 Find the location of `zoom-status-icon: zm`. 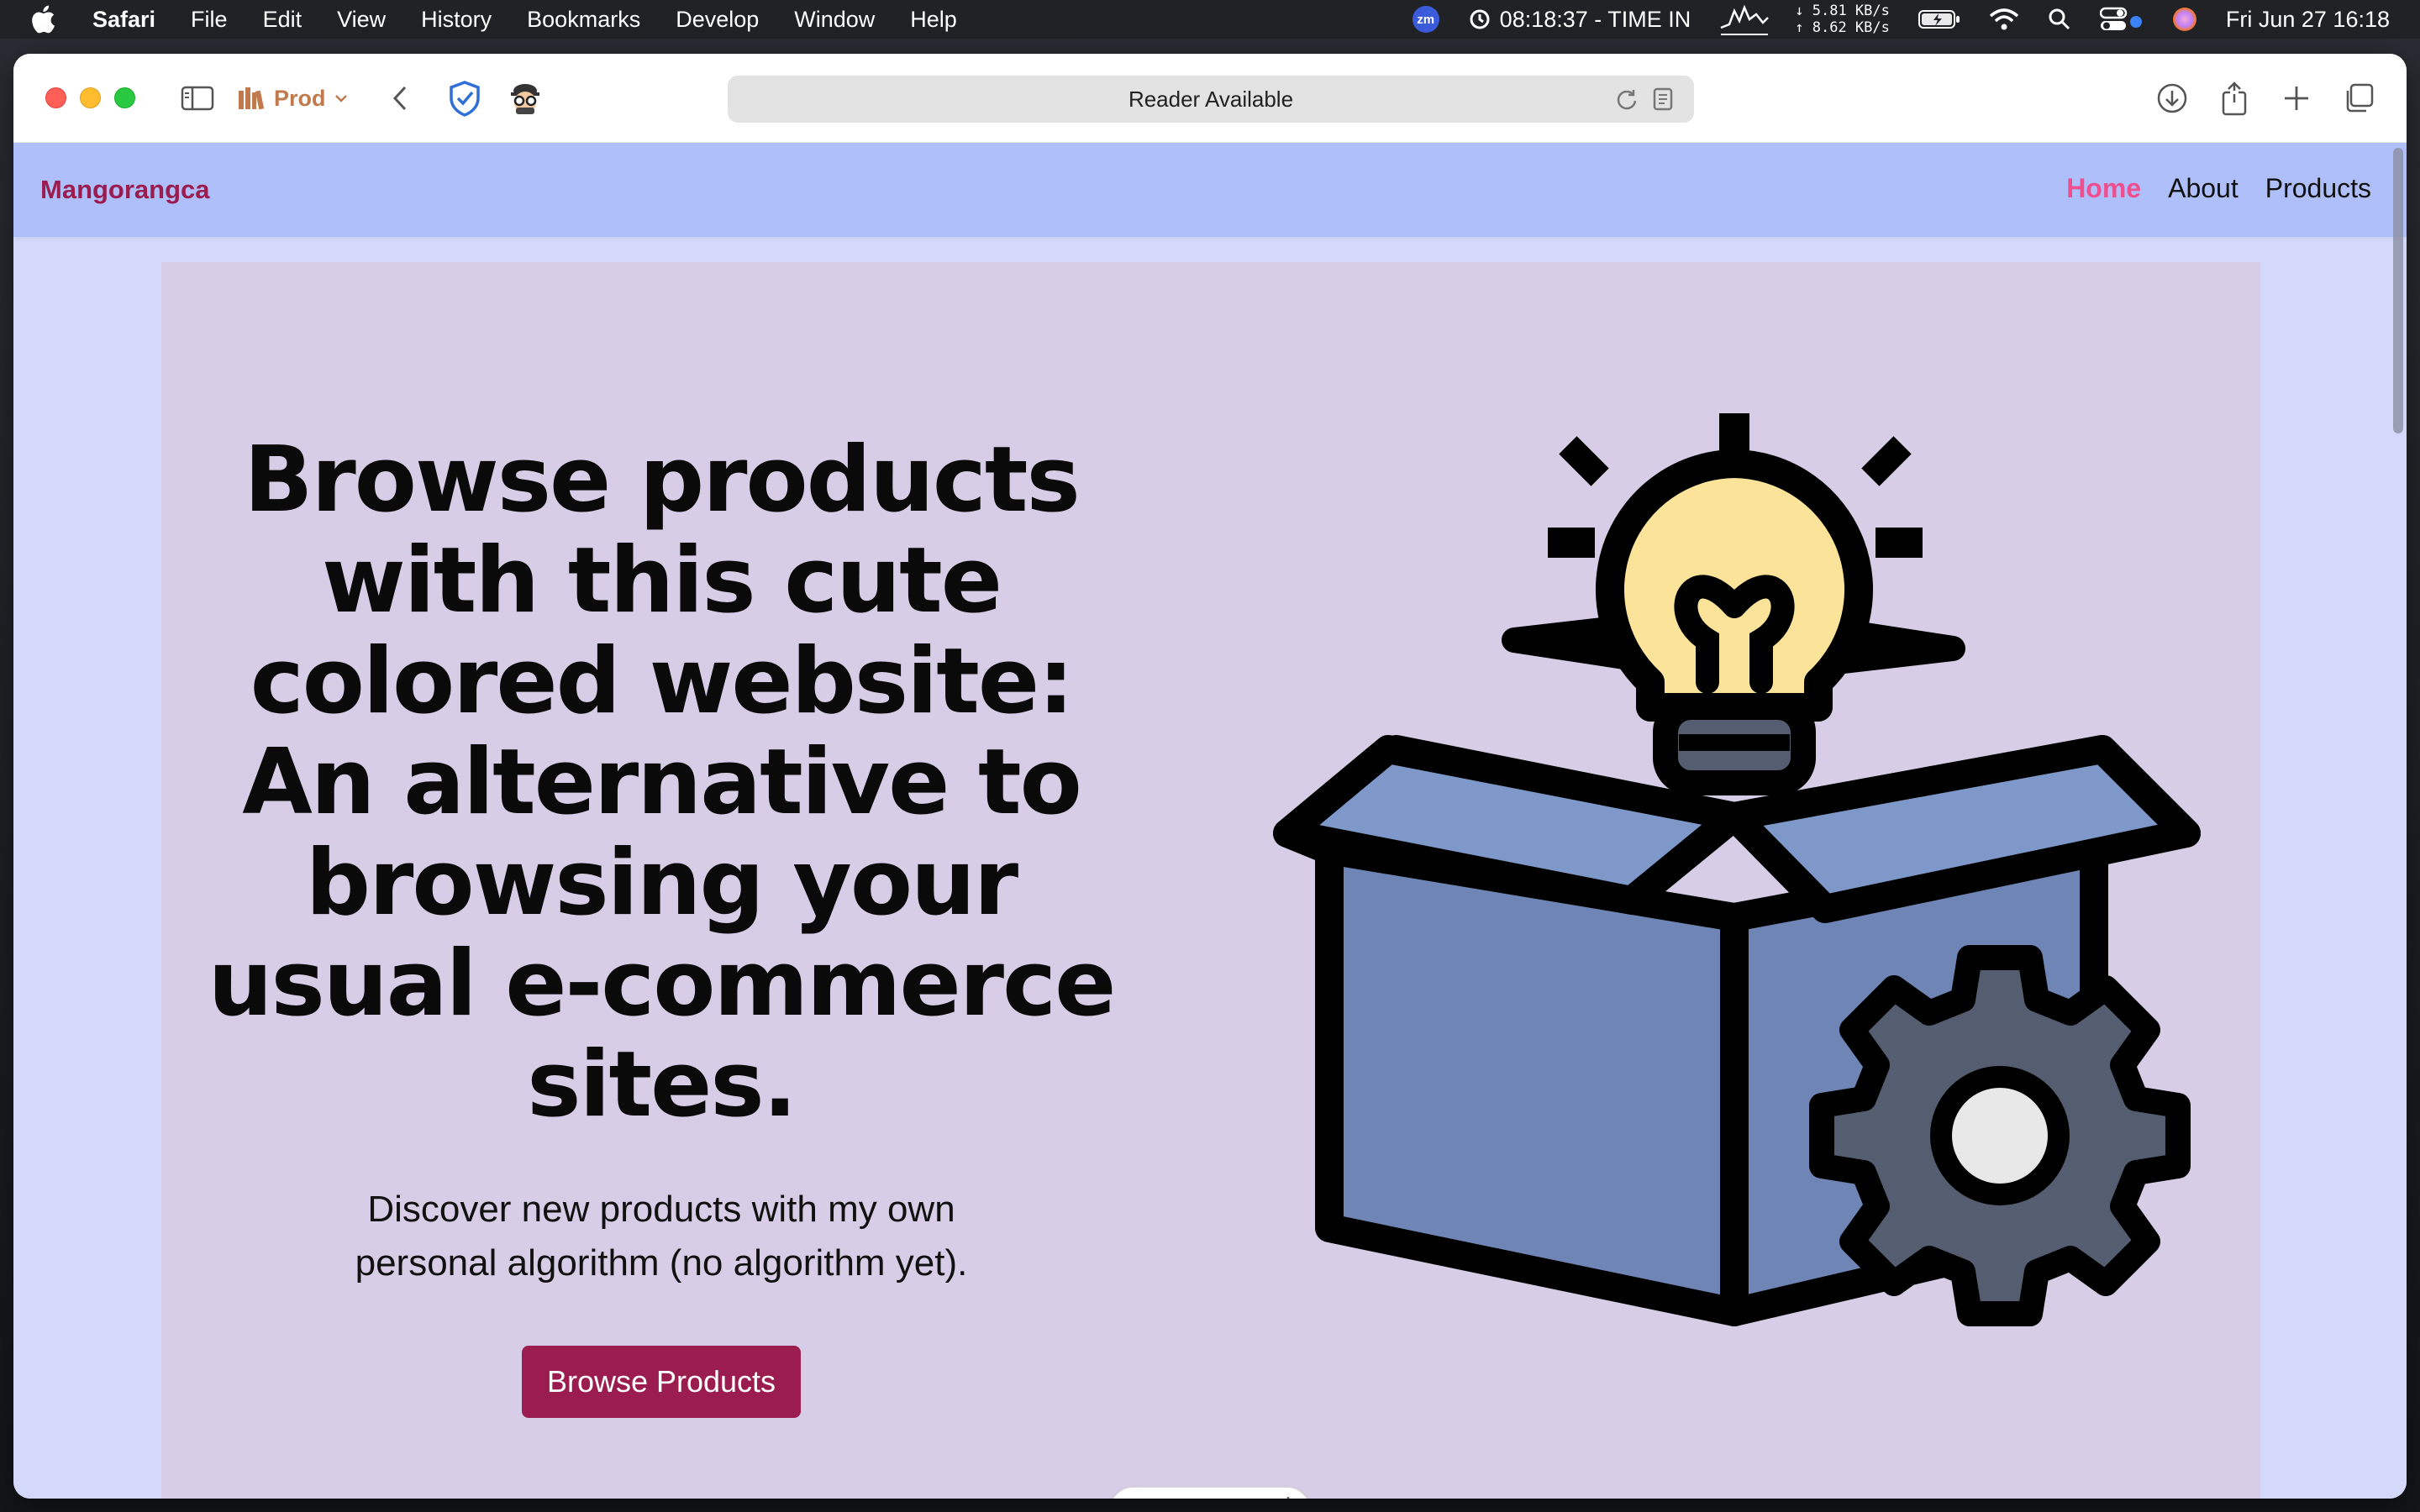

zoom-status-icon: zm is located at coordinates (1425, 19).